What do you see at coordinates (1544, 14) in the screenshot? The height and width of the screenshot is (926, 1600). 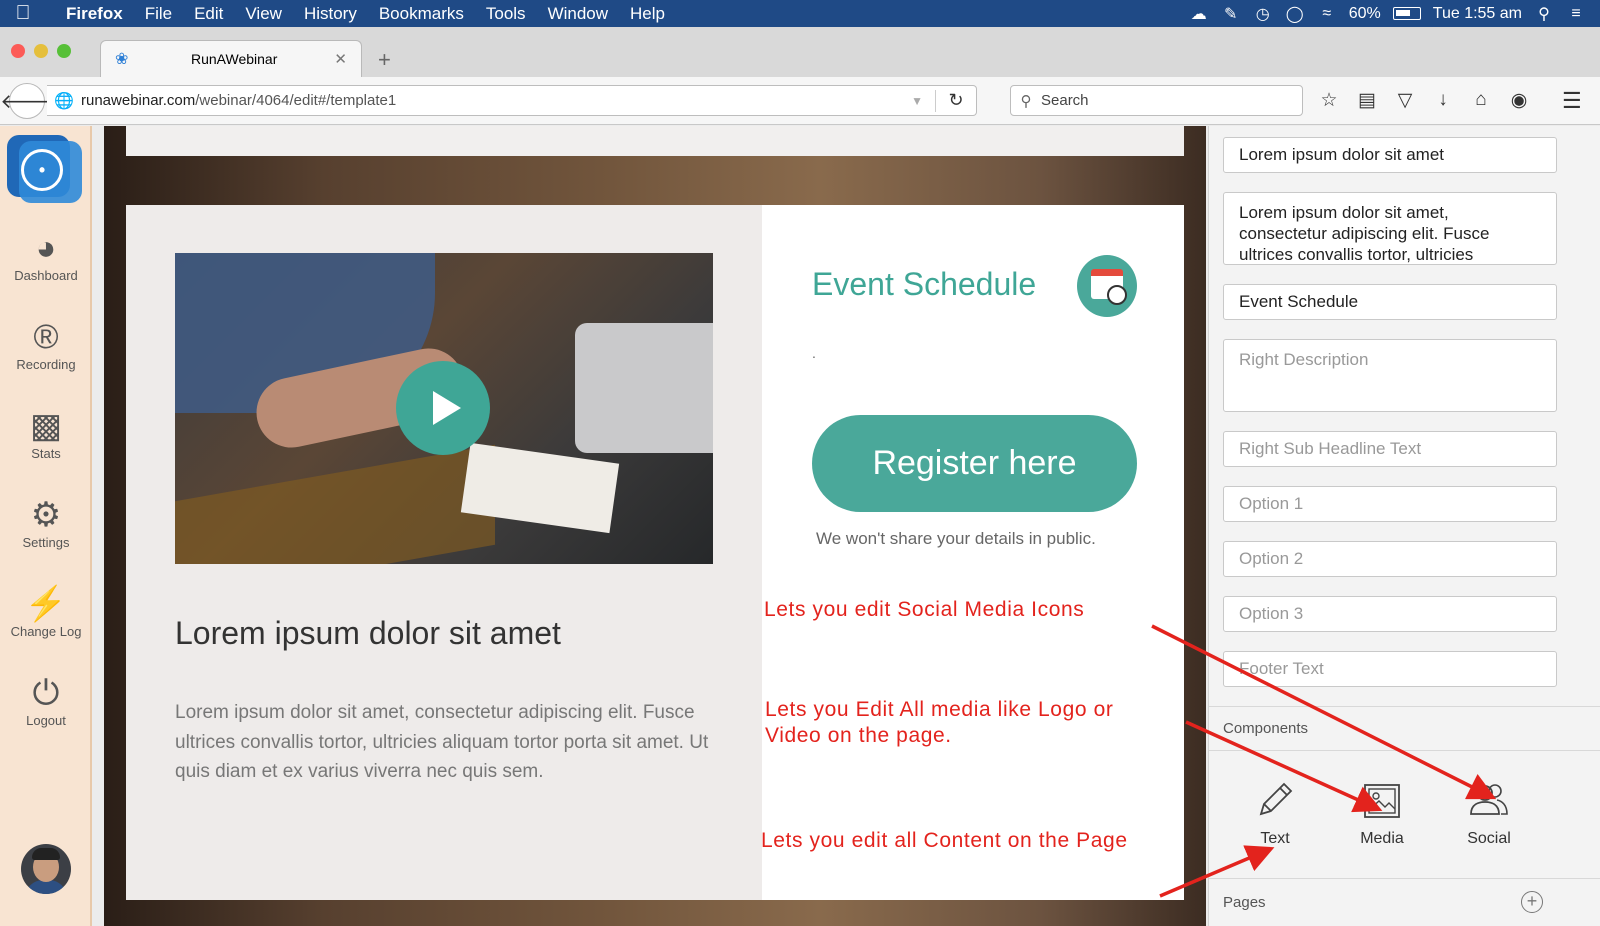 I see `spotlight-icon: ⚲` at bounding box center [1544, 14].